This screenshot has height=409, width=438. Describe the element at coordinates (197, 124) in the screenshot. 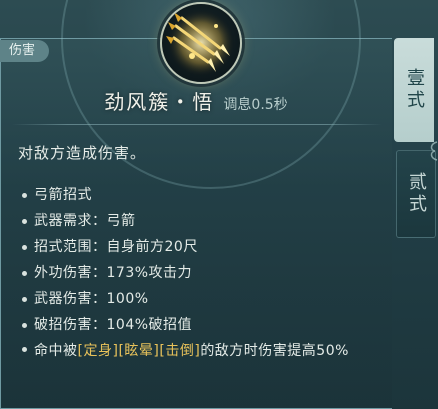

I see `divider` at that location.